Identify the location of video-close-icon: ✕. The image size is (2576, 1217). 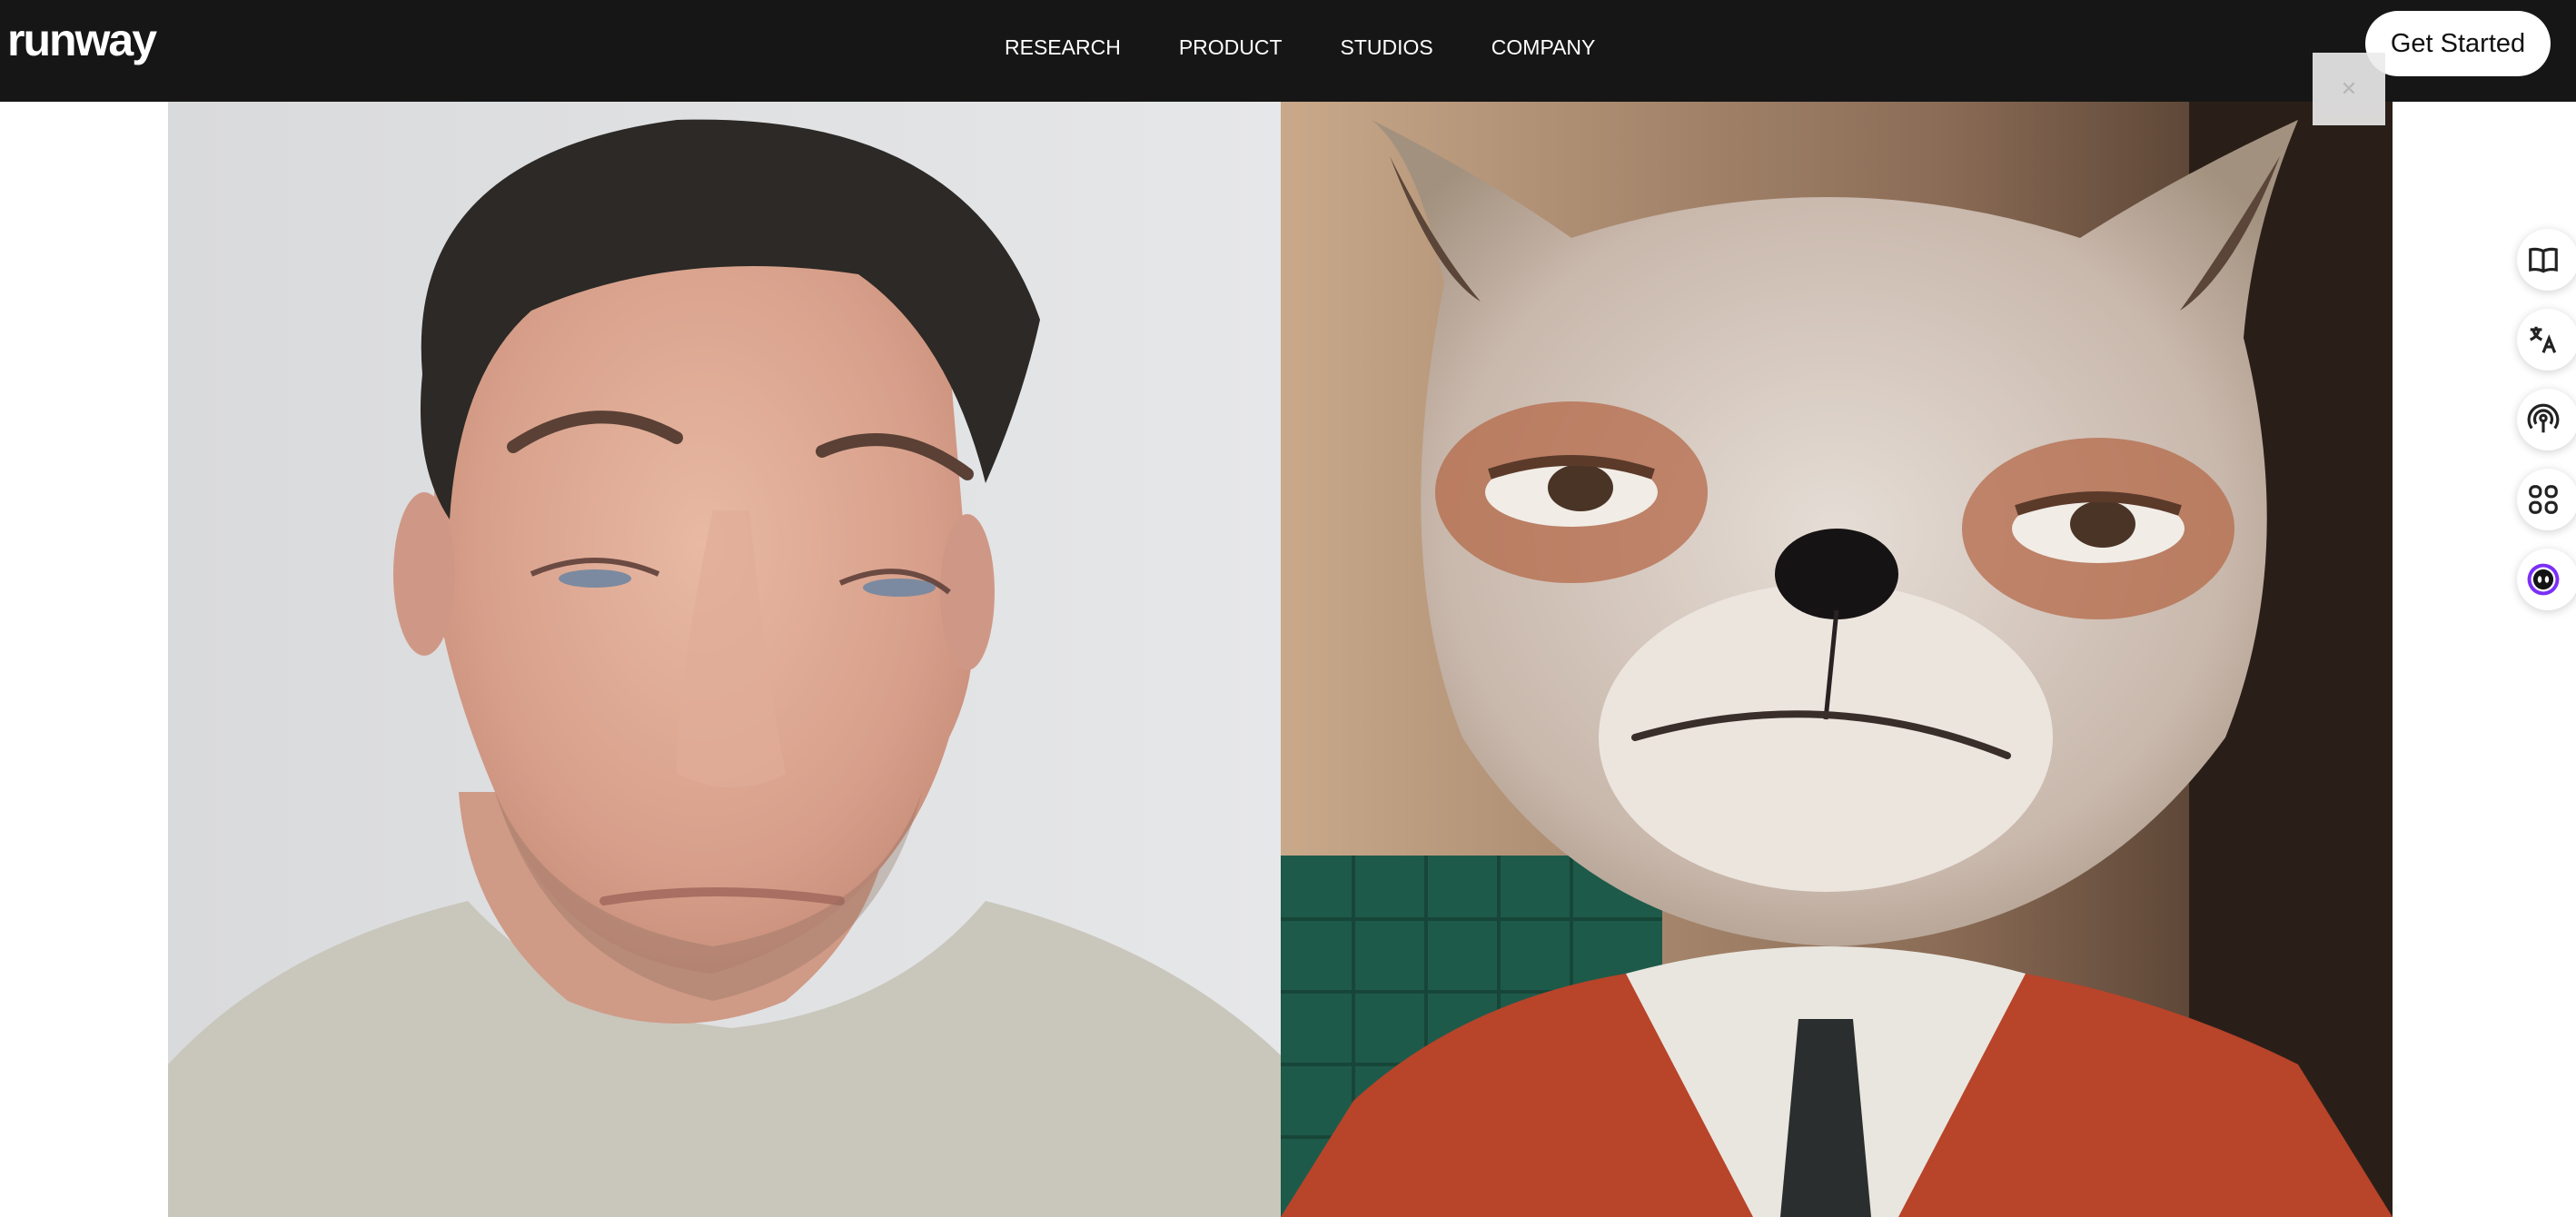
(2349, 89).